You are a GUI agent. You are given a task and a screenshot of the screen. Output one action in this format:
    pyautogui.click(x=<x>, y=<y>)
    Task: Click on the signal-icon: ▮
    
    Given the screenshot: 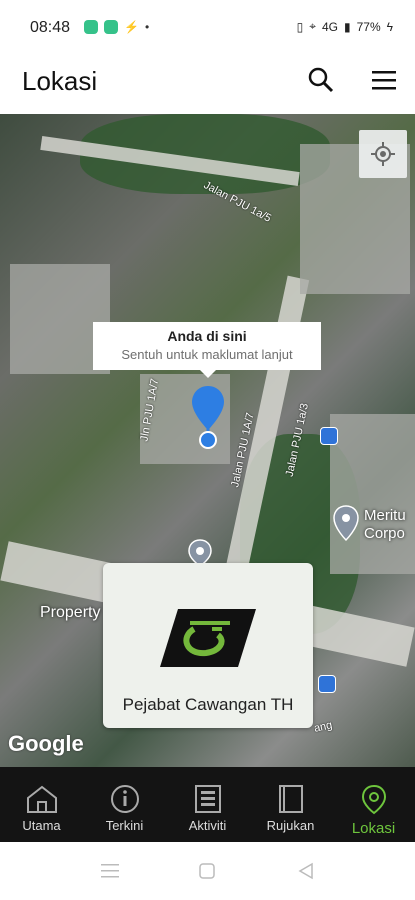 What is the action you would take?
    pyautogui.click(x=347, y=26)
    